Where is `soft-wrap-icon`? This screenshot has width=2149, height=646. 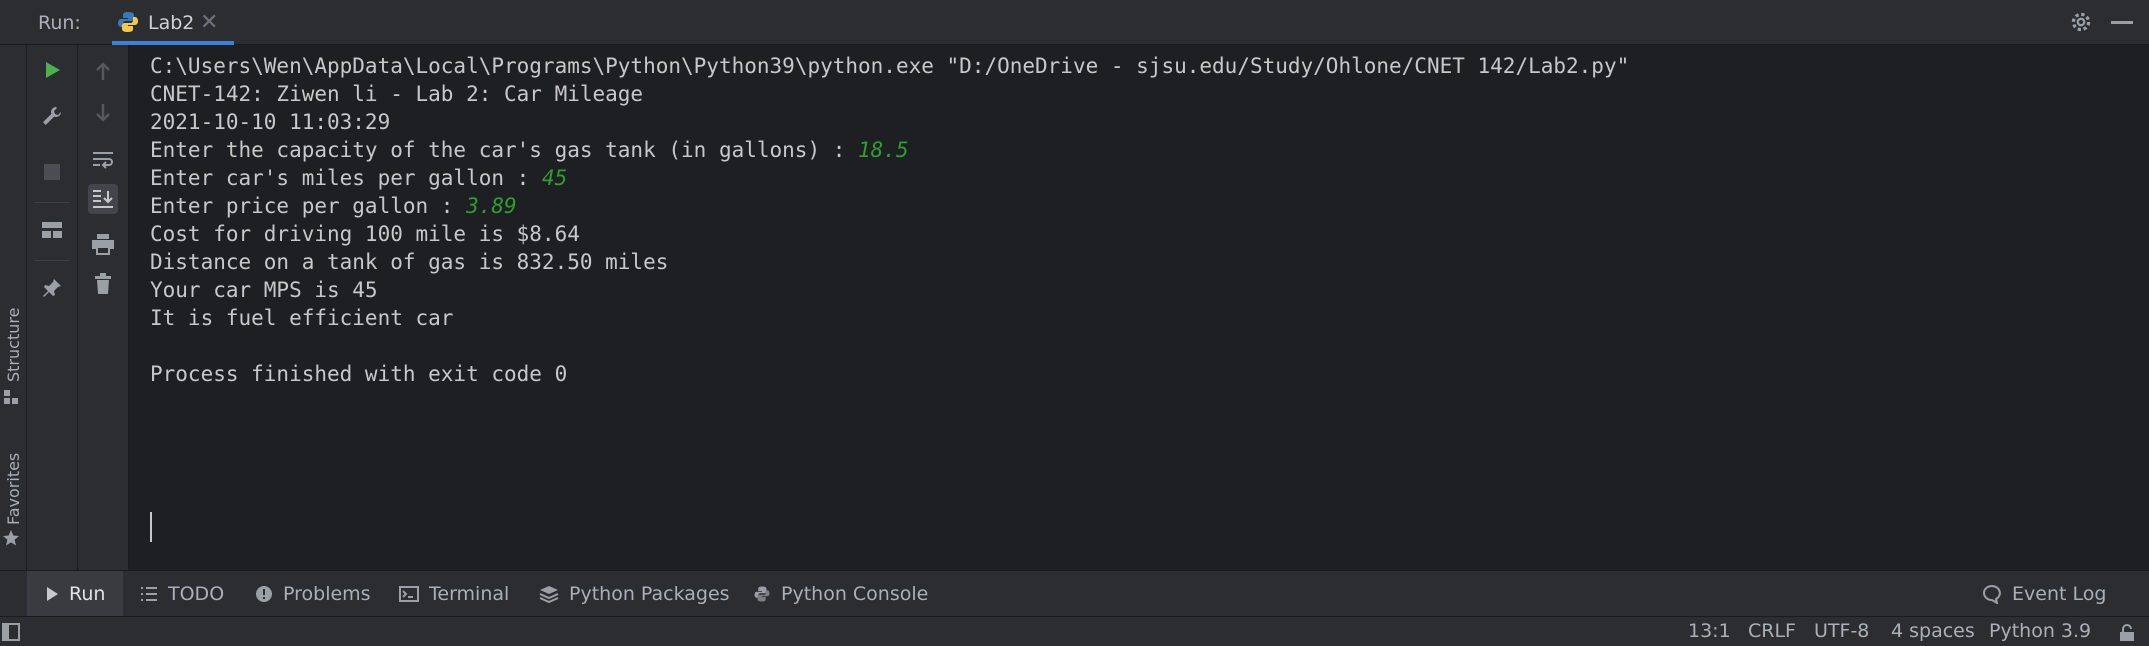 soft-wrap-icon is located at coordinates (103, 160).